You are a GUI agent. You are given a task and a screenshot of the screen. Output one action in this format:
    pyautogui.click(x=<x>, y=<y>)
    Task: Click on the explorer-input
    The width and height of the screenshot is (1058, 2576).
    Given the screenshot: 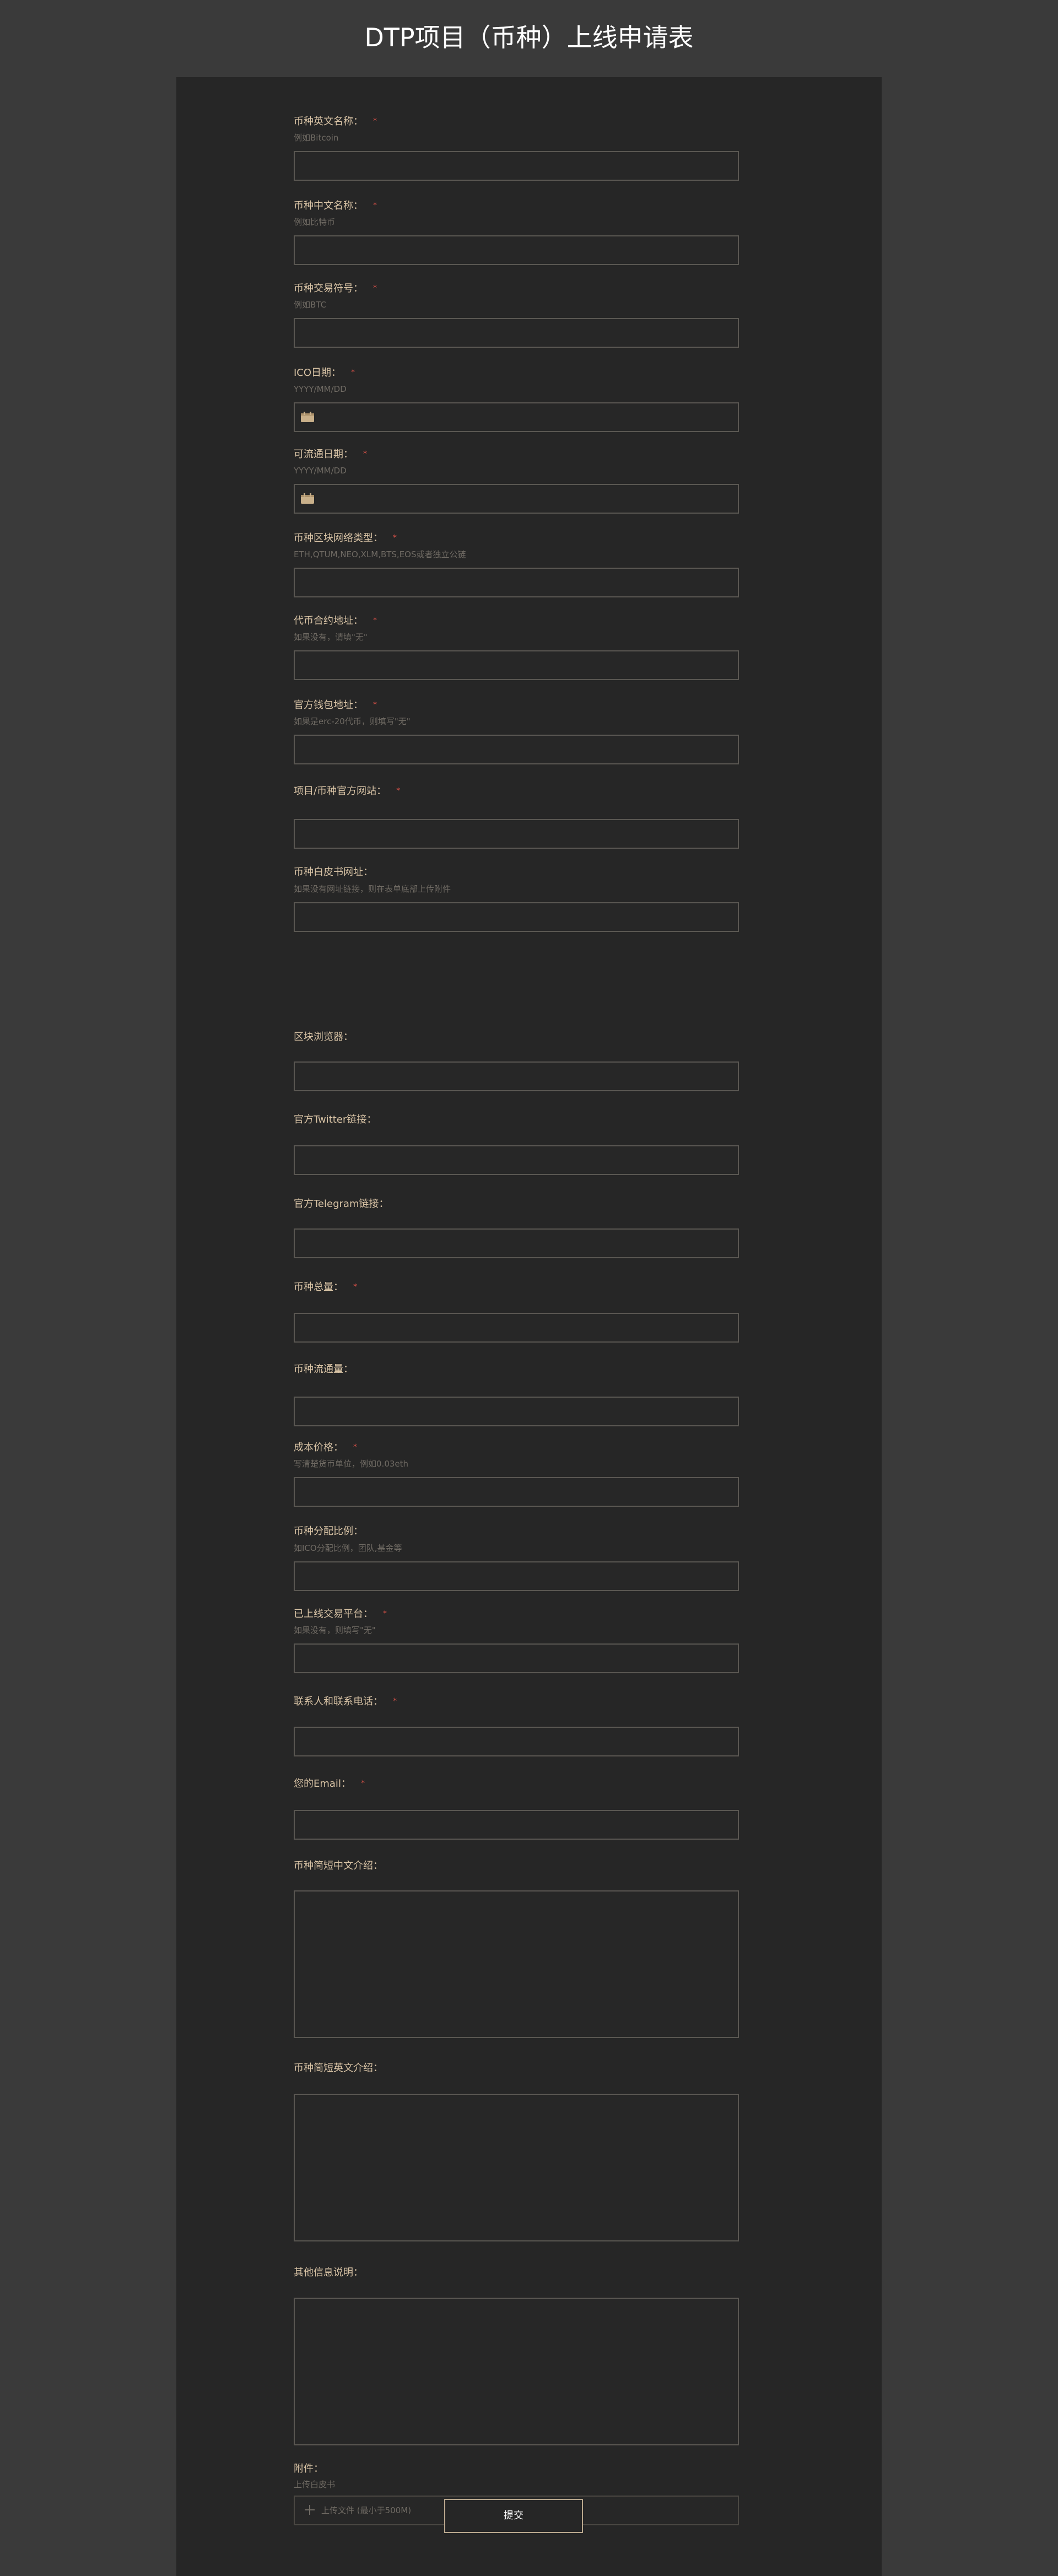 What is the action you would take?
    pyautogui.click(x=516, y=1076)
    